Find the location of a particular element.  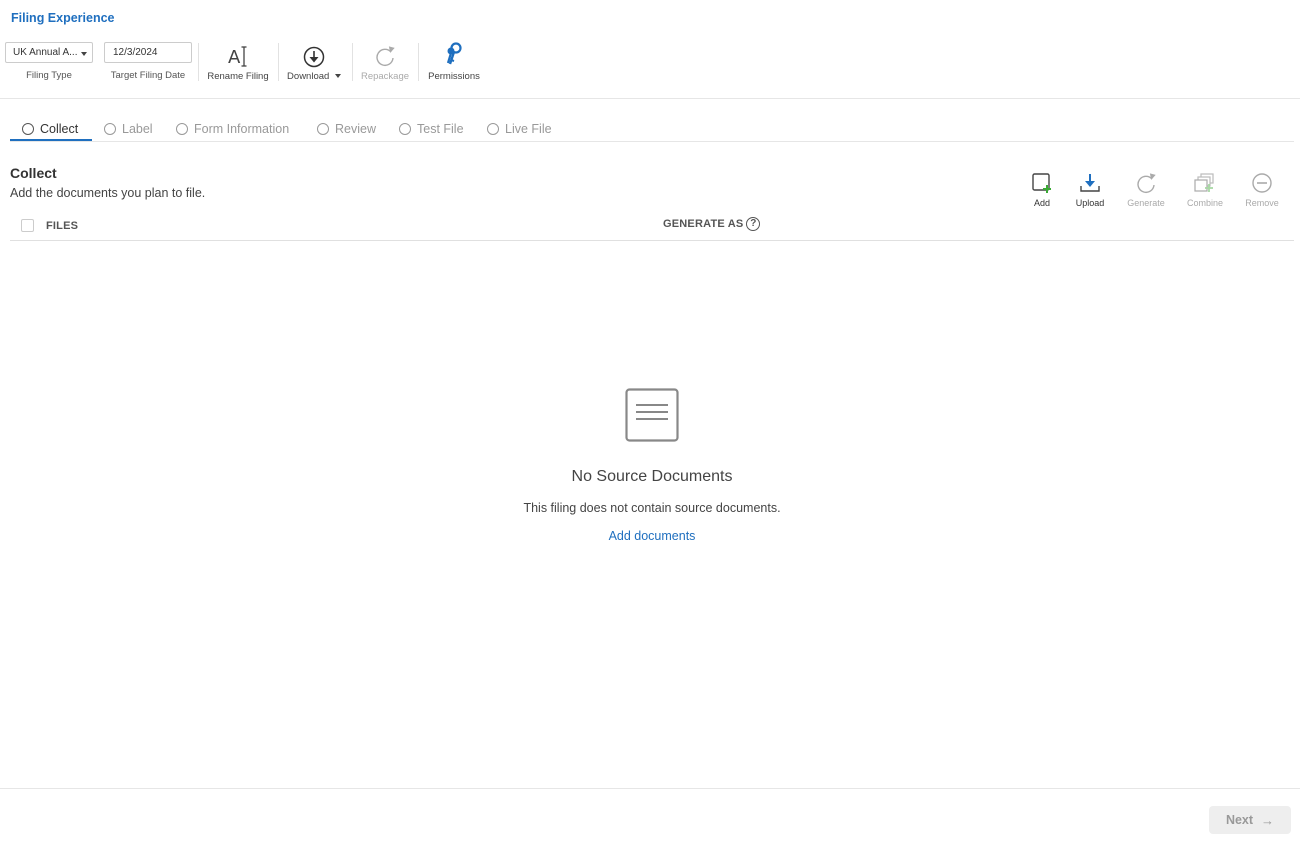

download-label: Download is located at coordinates (308, 76).